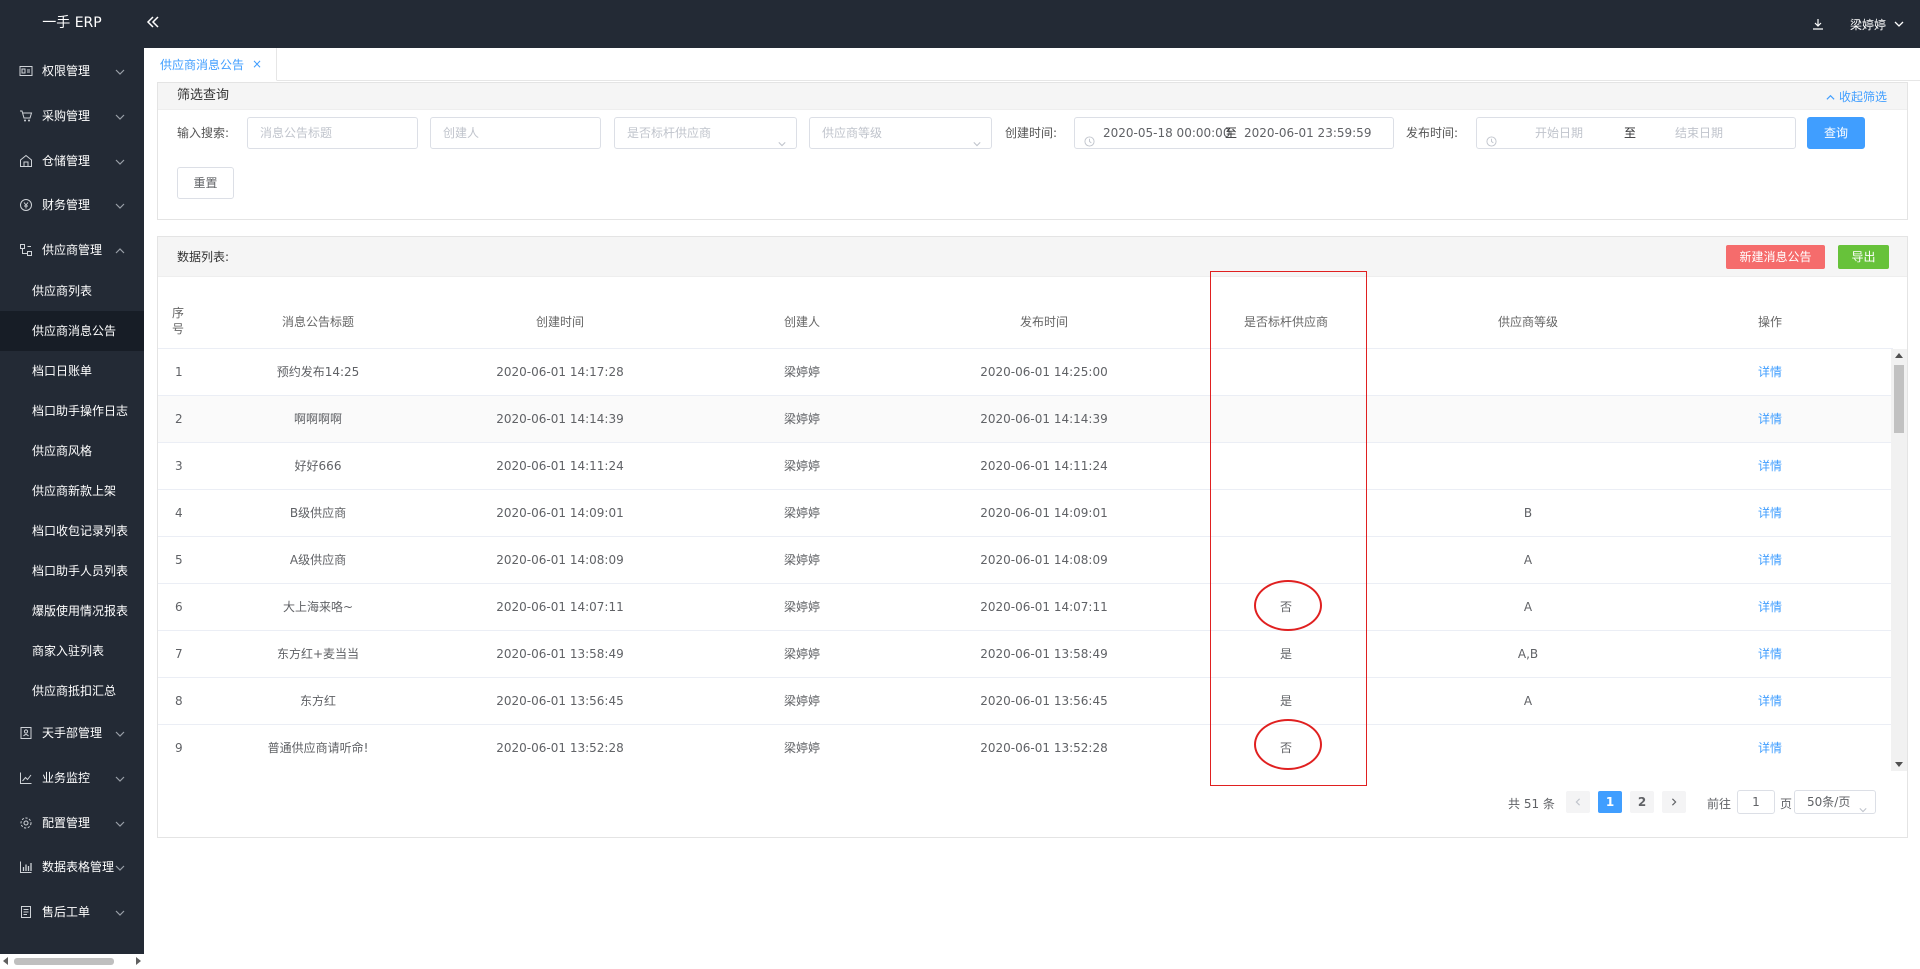  I want to click on query-button: 查询, so click(1836, 133).